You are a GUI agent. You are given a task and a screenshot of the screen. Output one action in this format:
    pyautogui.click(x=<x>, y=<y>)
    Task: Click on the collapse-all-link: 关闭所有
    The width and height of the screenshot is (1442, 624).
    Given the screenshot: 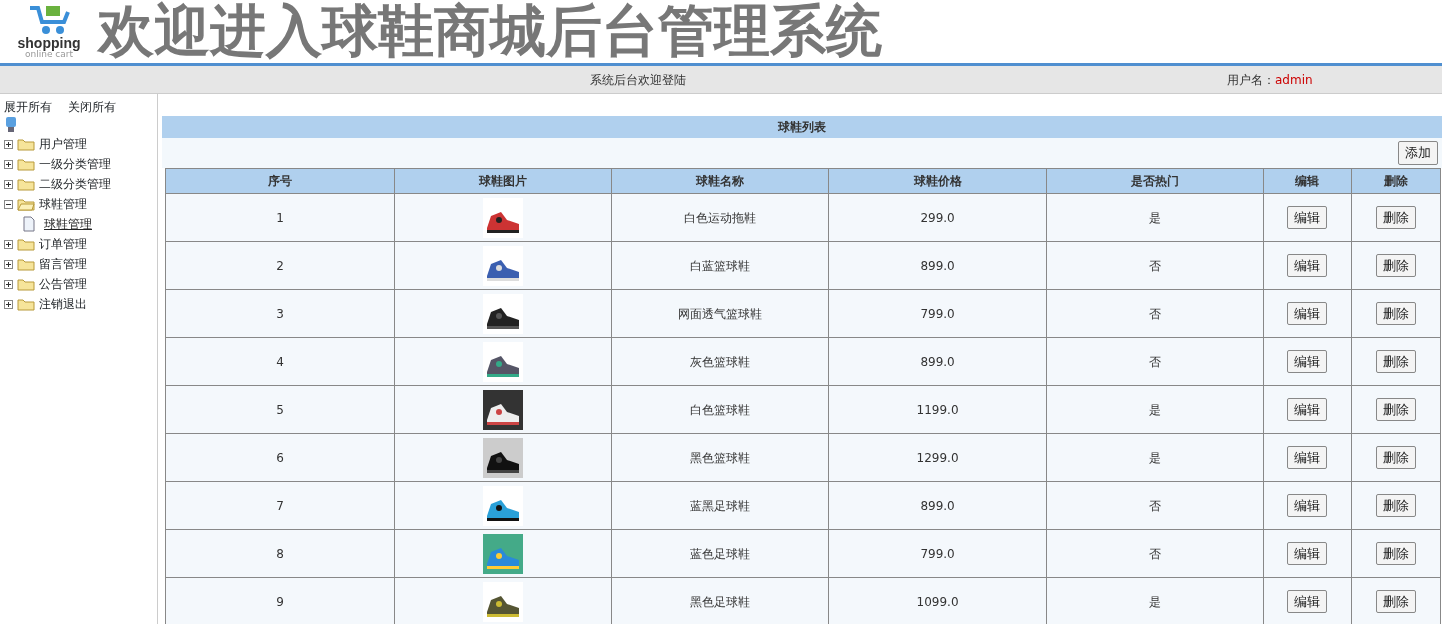 What is the action you would take?
    pyautogui.click(x=92, y=107)
    